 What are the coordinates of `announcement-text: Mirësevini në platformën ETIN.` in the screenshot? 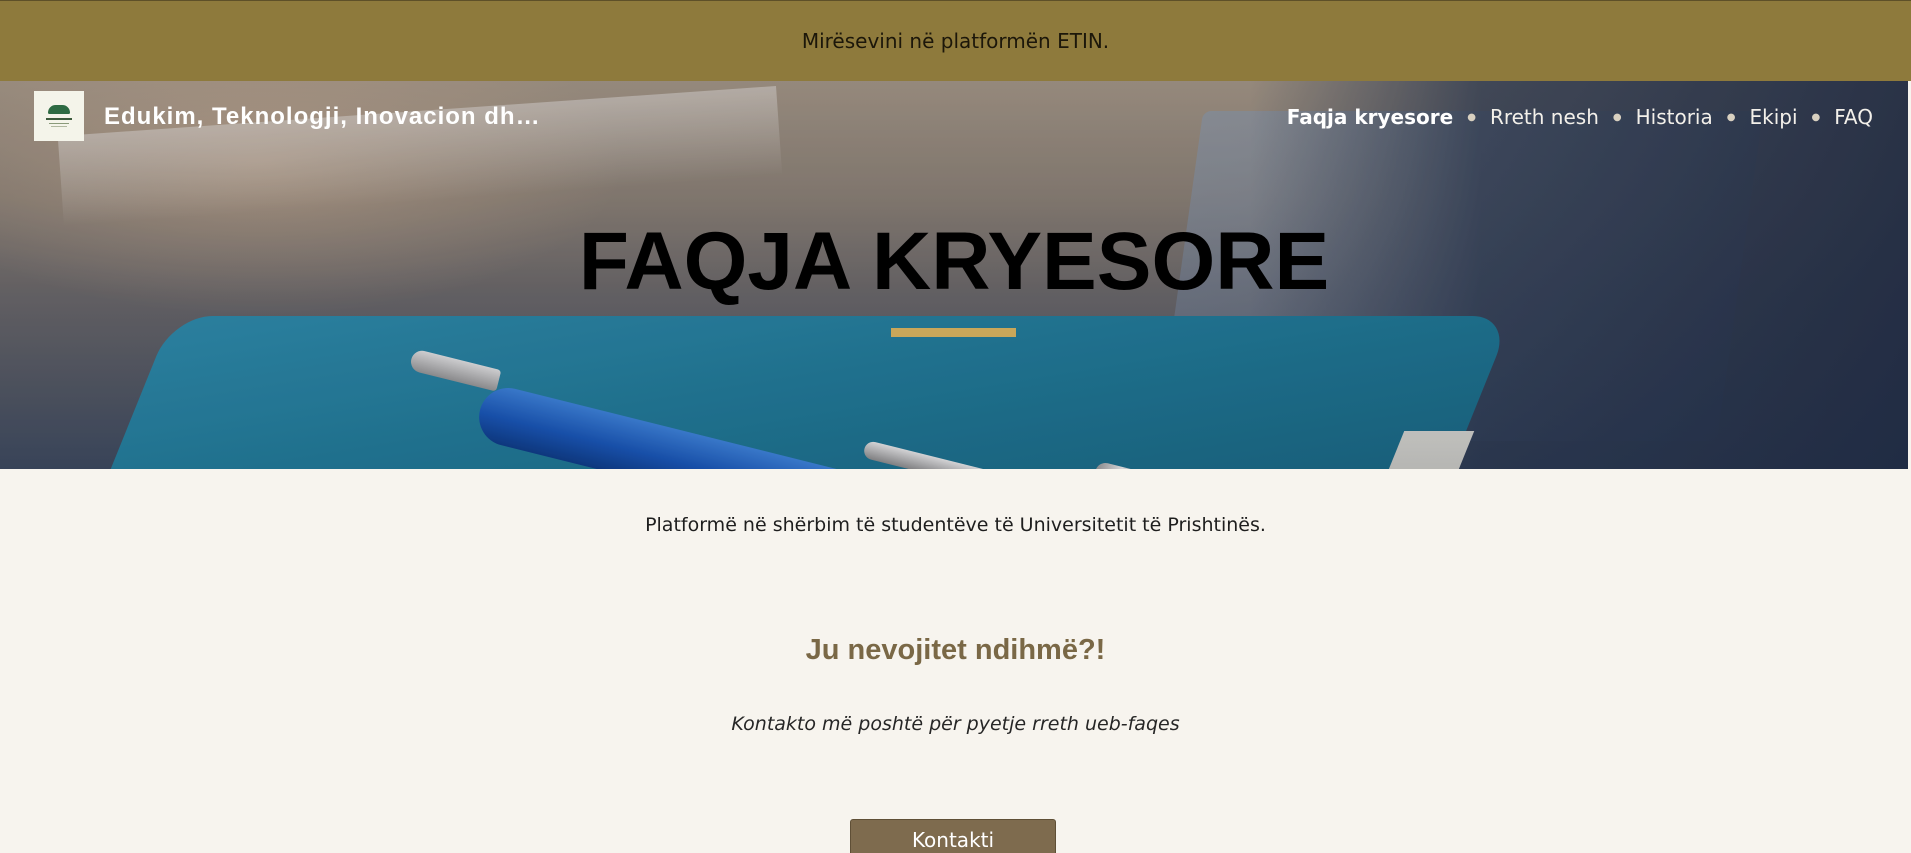 It's located at (955, 41).